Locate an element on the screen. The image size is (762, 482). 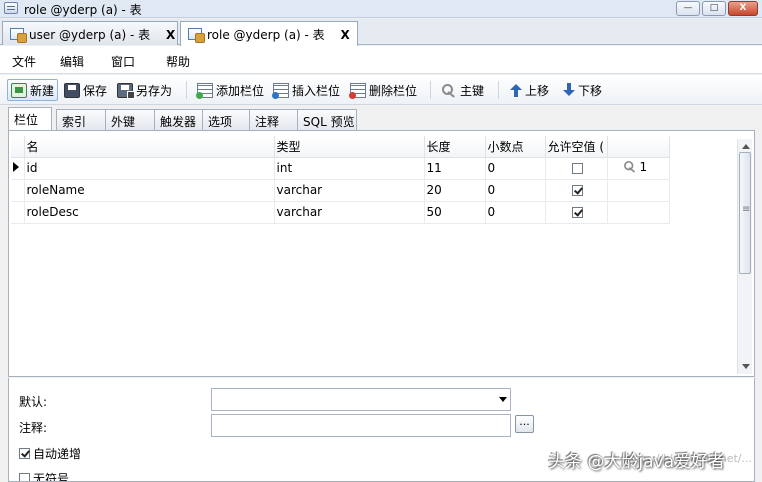
column-header-nullable: 允许空值 ( is located at coordinates (576, 147).